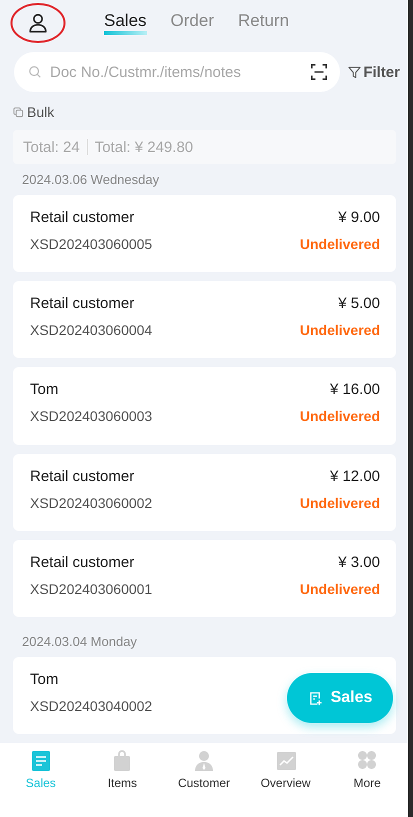 The width and height of the screenshot is (413, 817). Describe the element at coordinates (41, 761) in the screenshot. I see `document-icon` at that location.